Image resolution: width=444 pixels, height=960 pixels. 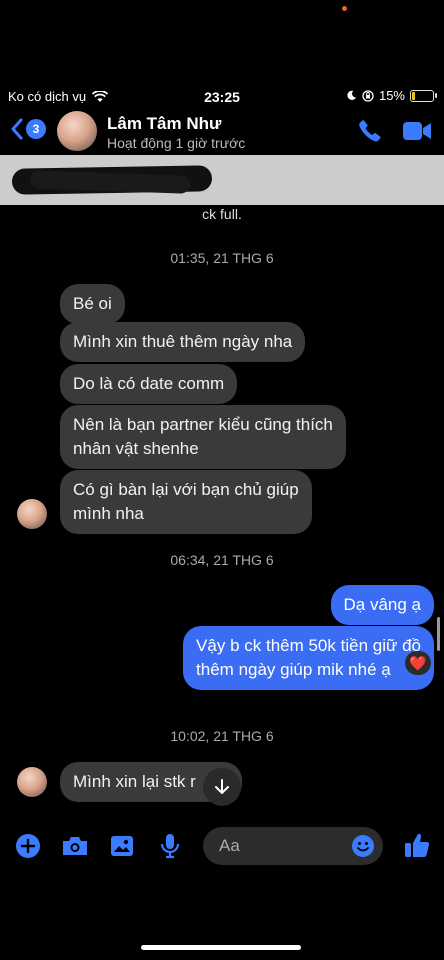 What do you see at coordinates (222, 258) in the screenshot?
I see `timestamp: 01:35, 21 THG 6` at bounding box center [222, 258].